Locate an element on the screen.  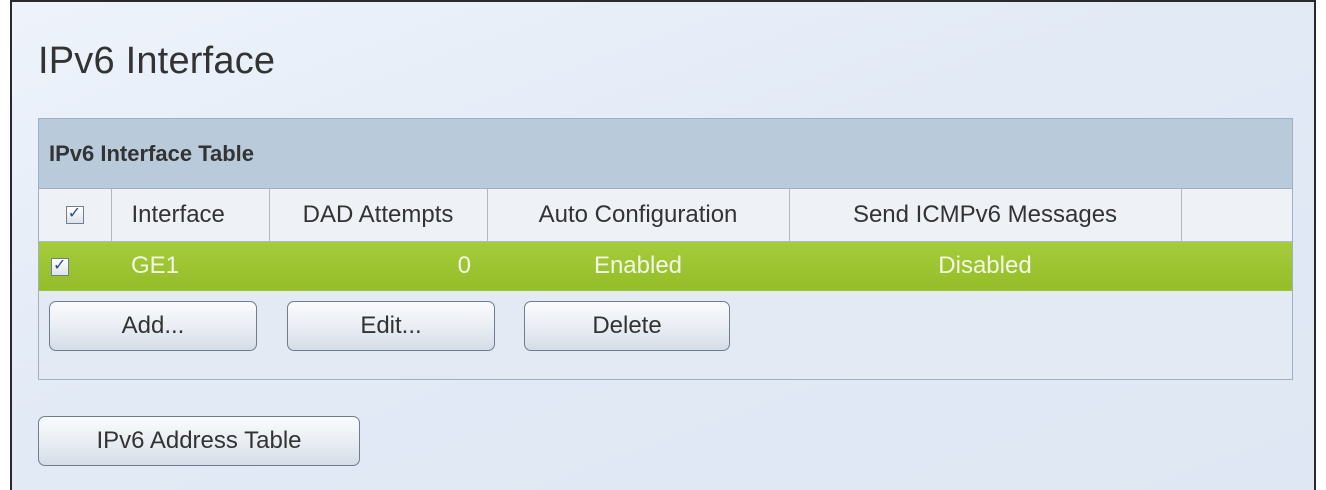
table-caption: IPv6 Interface Table is located at coordinates (665, 154).